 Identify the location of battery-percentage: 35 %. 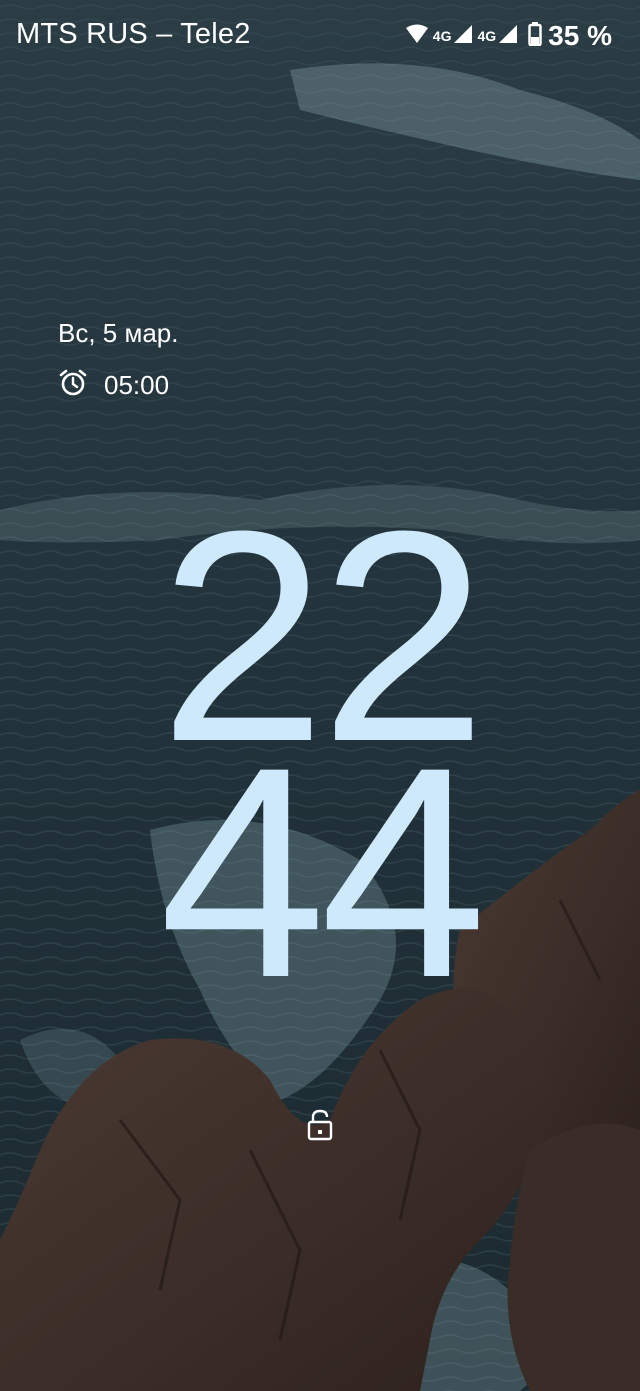
(580, 35).